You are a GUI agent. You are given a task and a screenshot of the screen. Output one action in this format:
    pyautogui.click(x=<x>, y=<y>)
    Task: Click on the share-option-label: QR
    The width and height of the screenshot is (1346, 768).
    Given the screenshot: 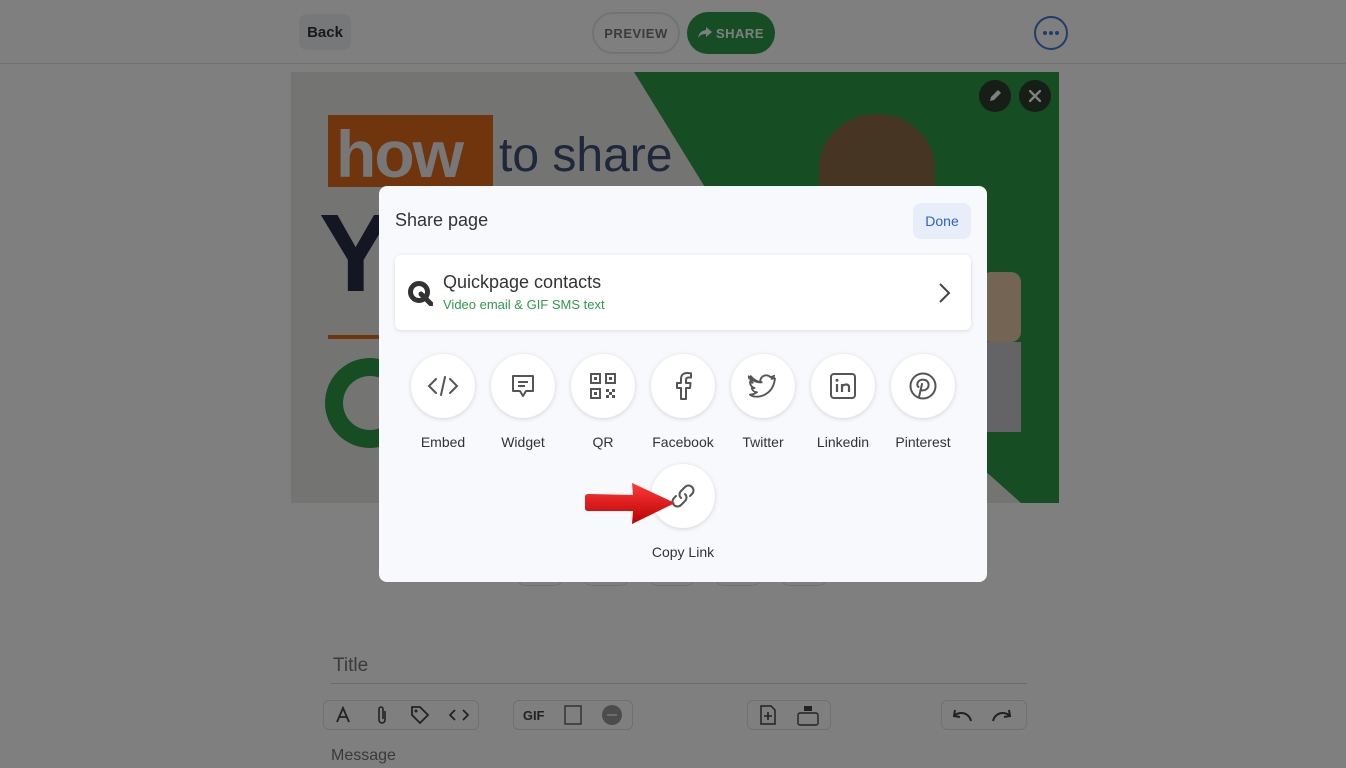 What is the action you would take?
    pyautogui.click(x=603, y=442)
    